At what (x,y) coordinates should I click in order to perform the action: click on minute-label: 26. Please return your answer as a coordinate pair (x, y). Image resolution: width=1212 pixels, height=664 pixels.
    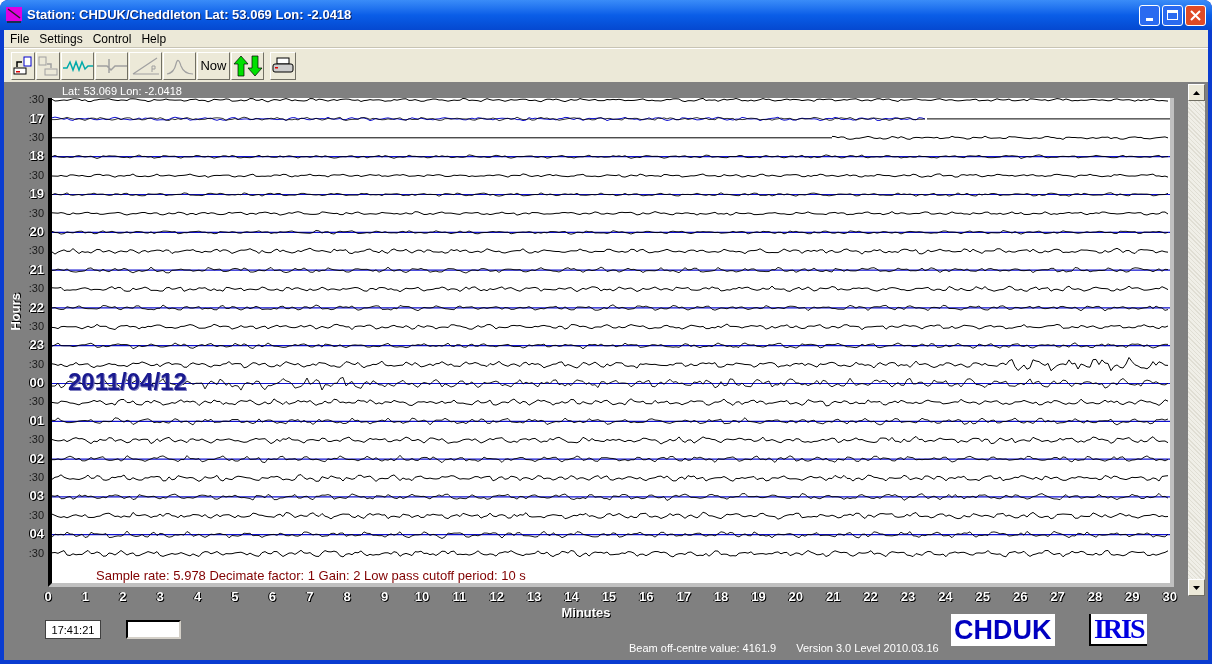
    Looking at the image, I should click on (1020, 596).